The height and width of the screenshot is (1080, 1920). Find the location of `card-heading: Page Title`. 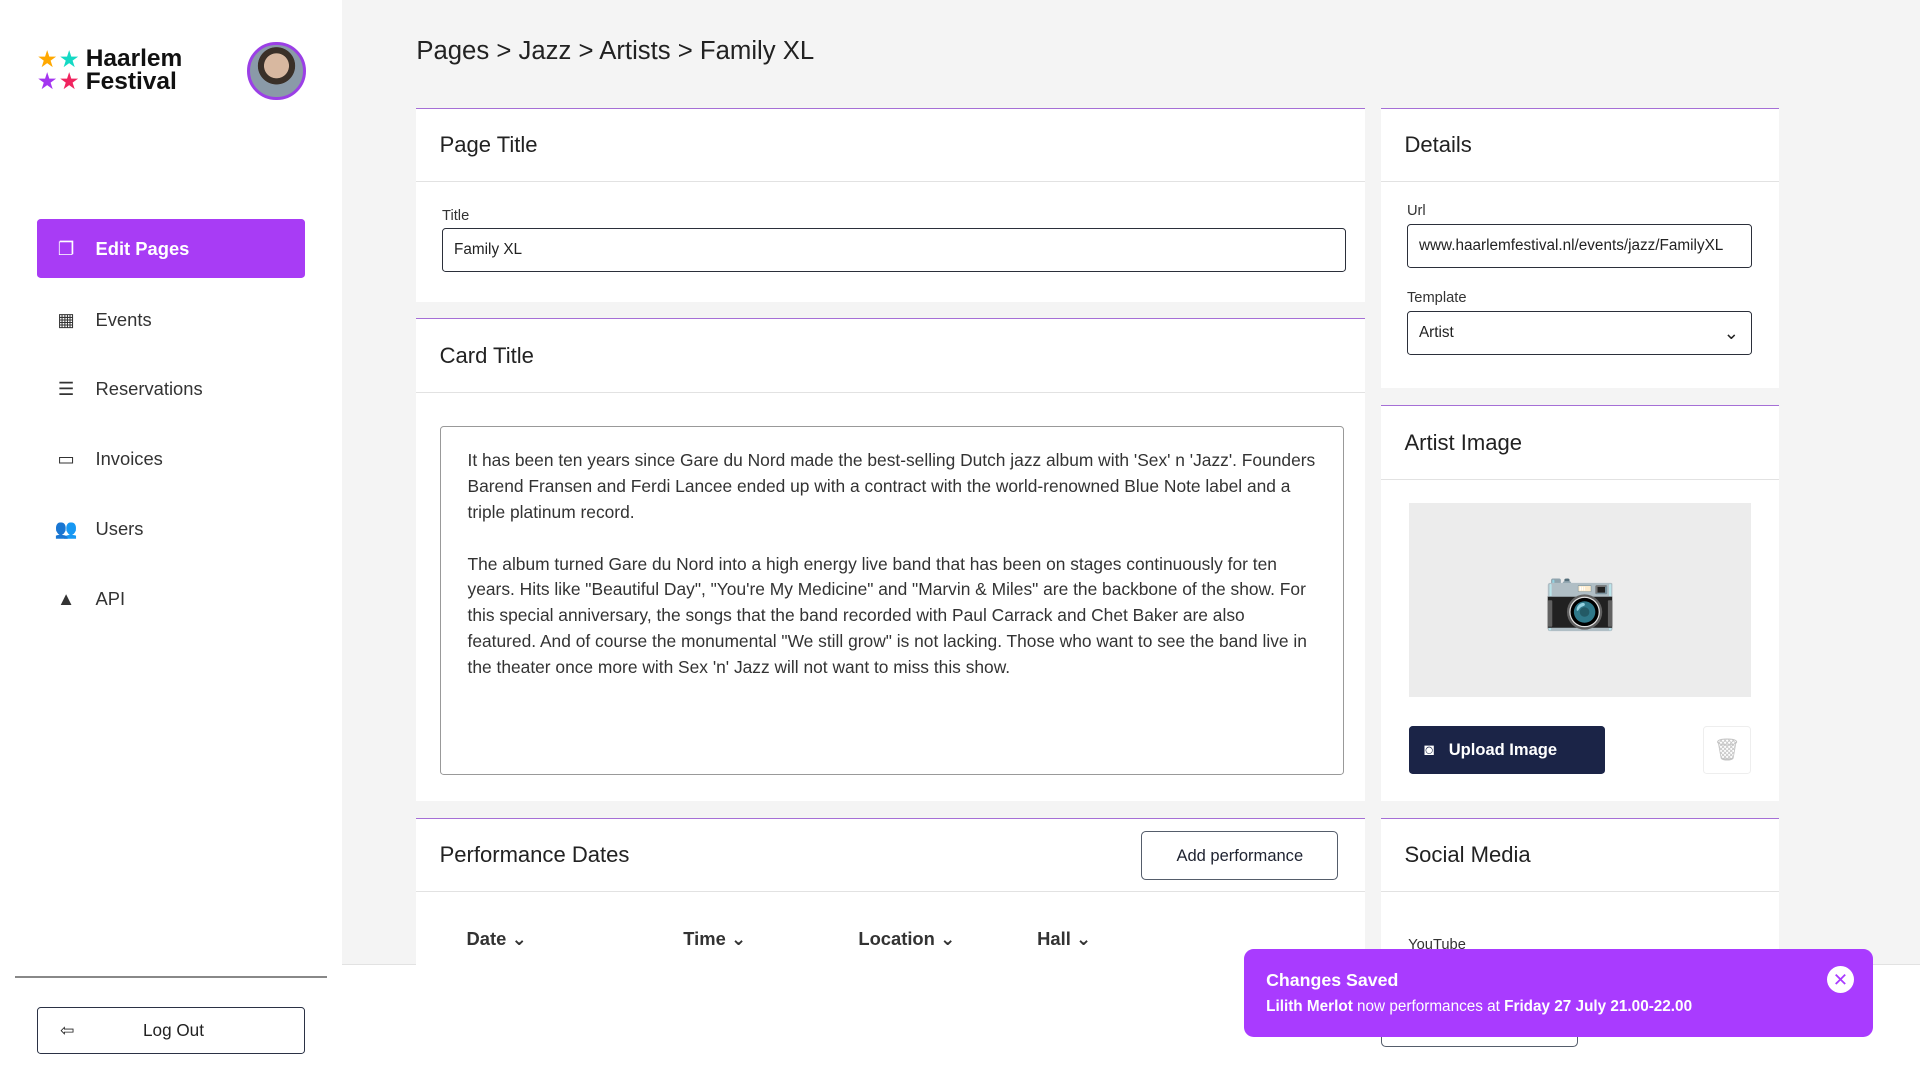

card-heading: Page Title is located at coordinates (891, 146).